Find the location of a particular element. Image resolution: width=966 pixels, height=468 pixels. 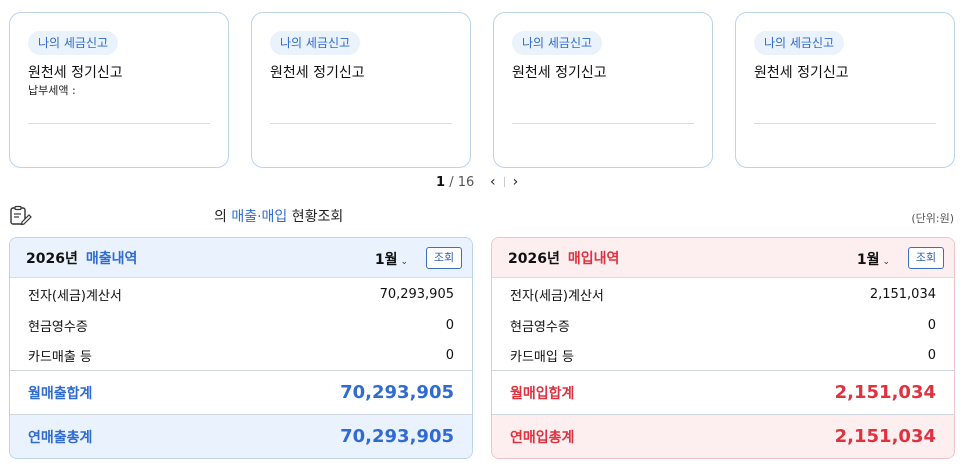

purchase-rows: 전자(세금)계산서 2,151,034 현금영수증 0 카드매입 등 0 is located at coordinates (723, 324).